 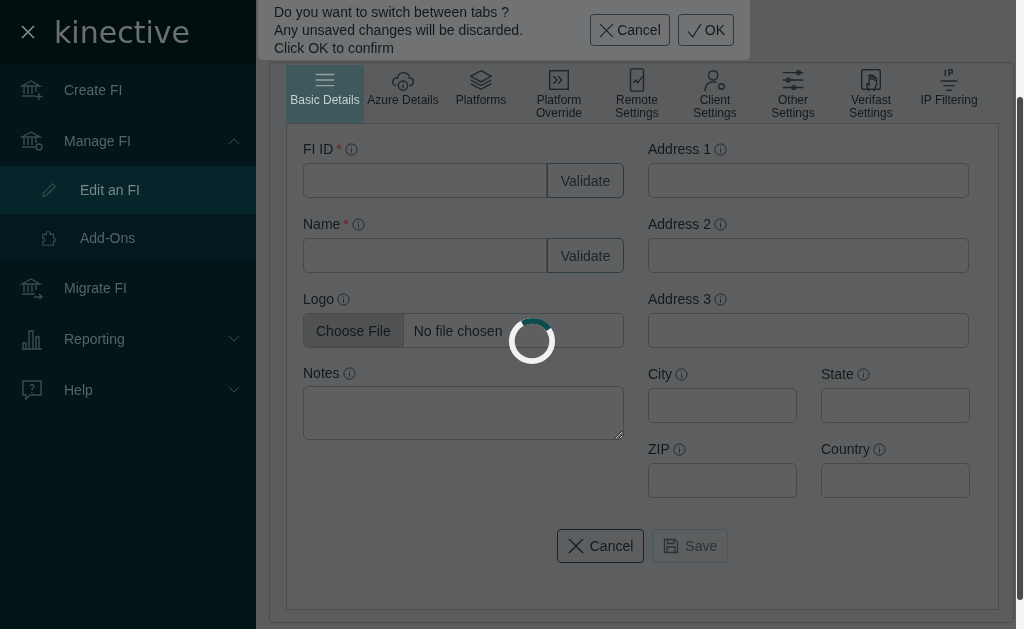 I want to click on bank-arrow-icon, so click(x=32, y=287).